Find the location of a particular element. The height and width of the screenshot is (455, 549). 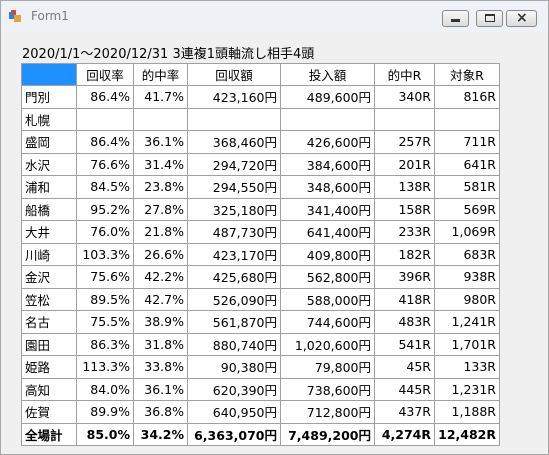

table-row: 姫路 113.3% 33.8% 90,380円 79,800円 45R 133R is located at coordinates (260, 367).